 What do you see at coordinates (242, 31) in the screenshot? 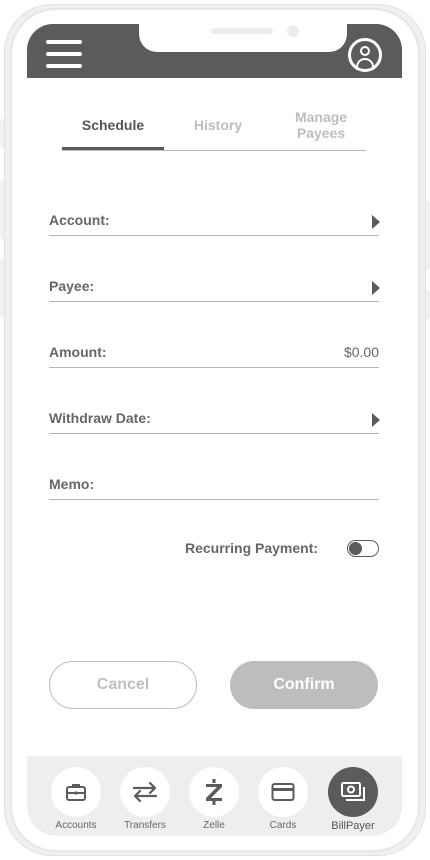
I see `speaker` at bounding box center [242, 31].